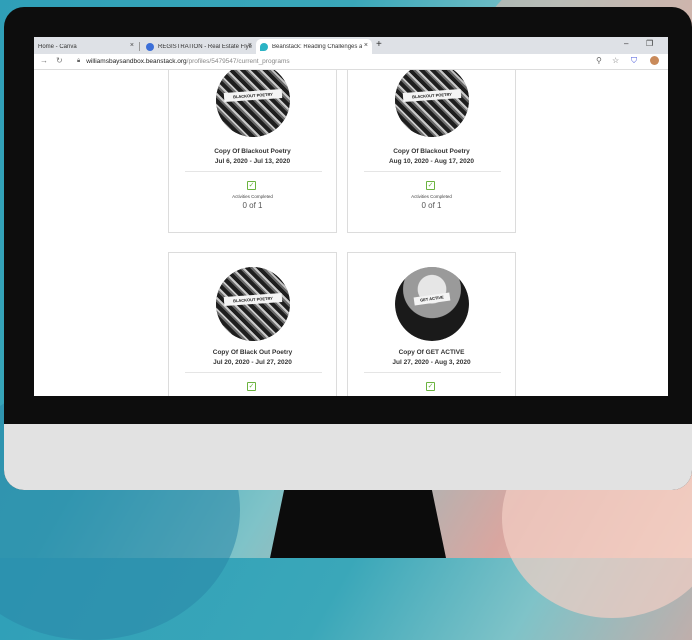 The width and height of the screenshot is (692, 640). What do you see at coordinates (358, 524) in the screenshot?
I see `monitor-stand` at bounding box center [358, 524].